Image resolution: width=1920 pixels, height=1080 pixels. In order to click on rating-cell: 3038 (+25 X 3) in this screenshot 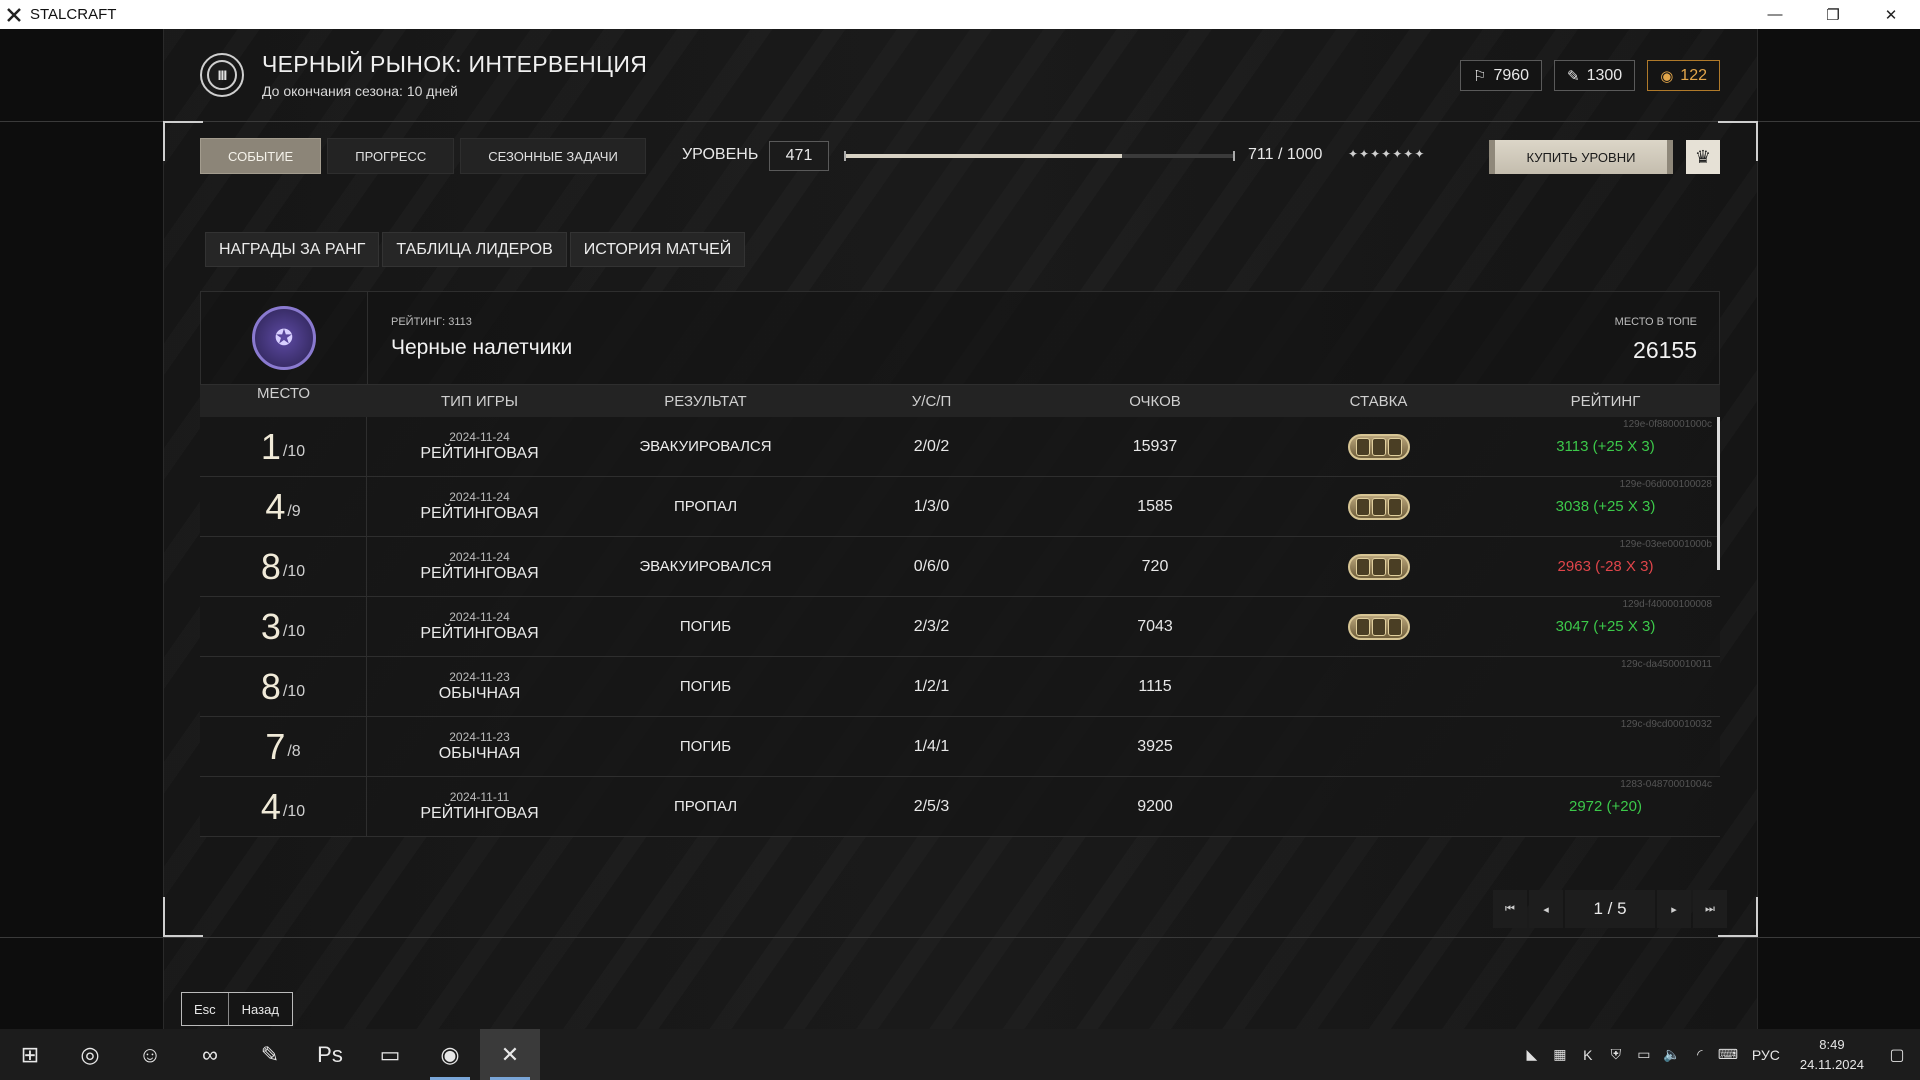, I will do `click(1605, 506)`.